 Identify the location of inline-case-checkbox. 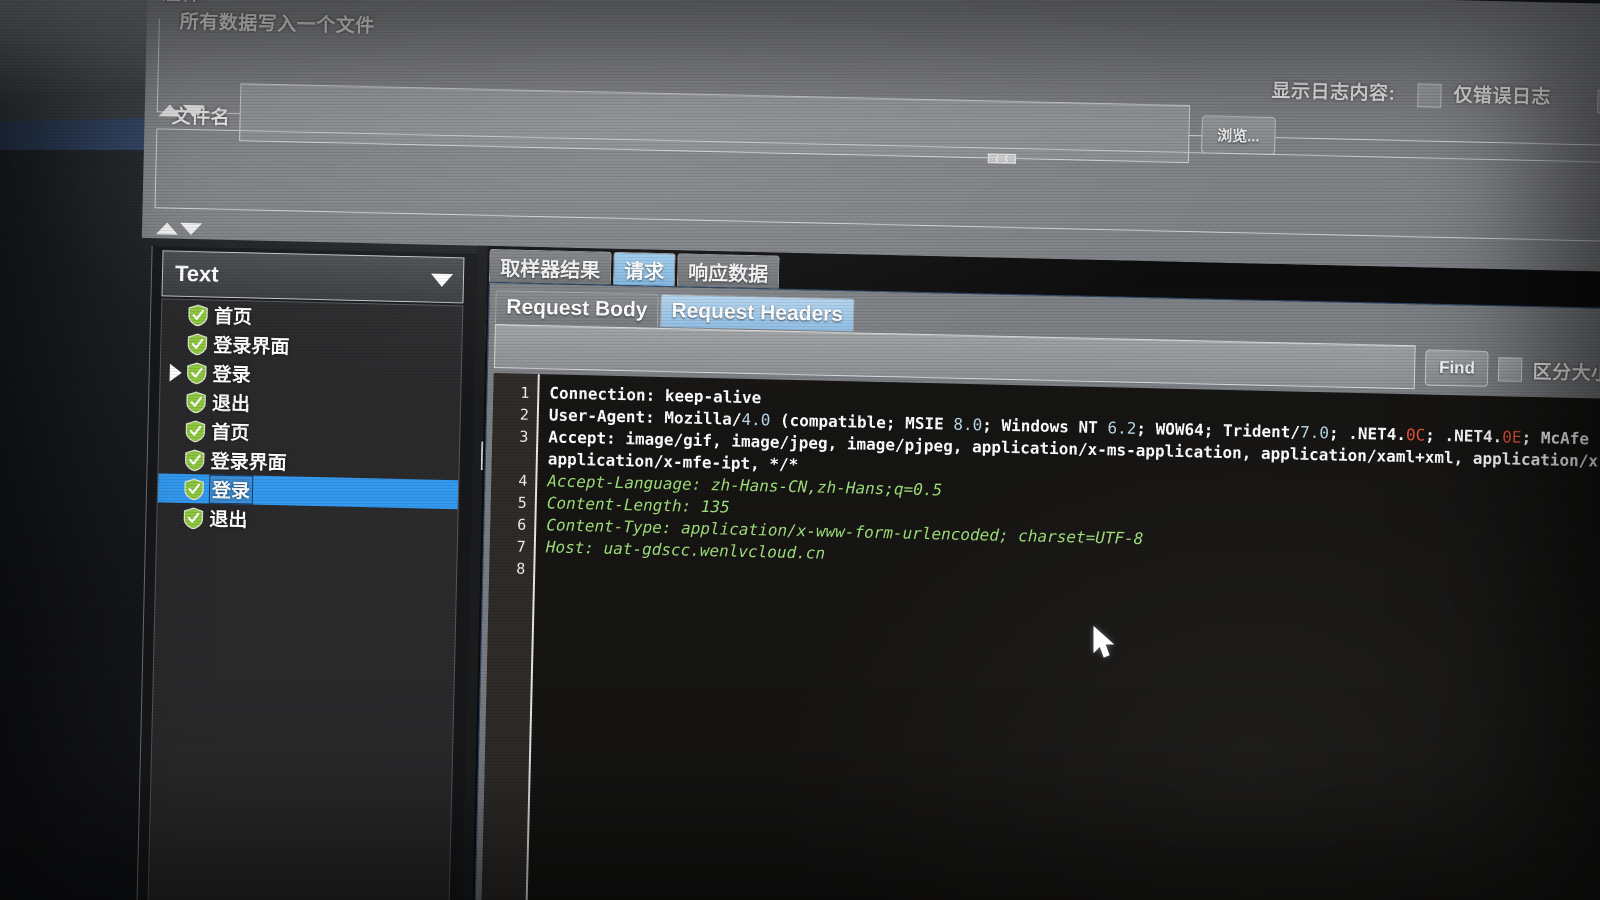
(1510, 369).